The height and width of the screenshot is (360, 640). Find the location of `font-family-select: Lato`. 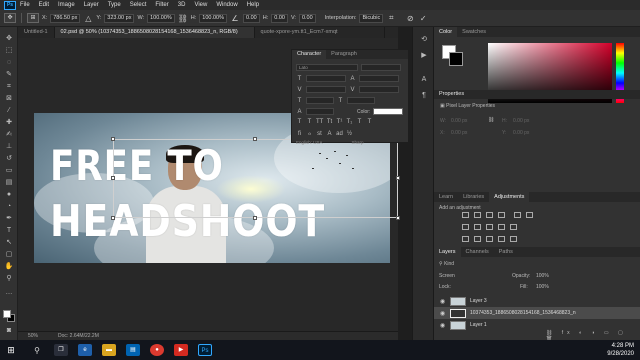

font-family-select: Lato is located at coordinates (327, 67).